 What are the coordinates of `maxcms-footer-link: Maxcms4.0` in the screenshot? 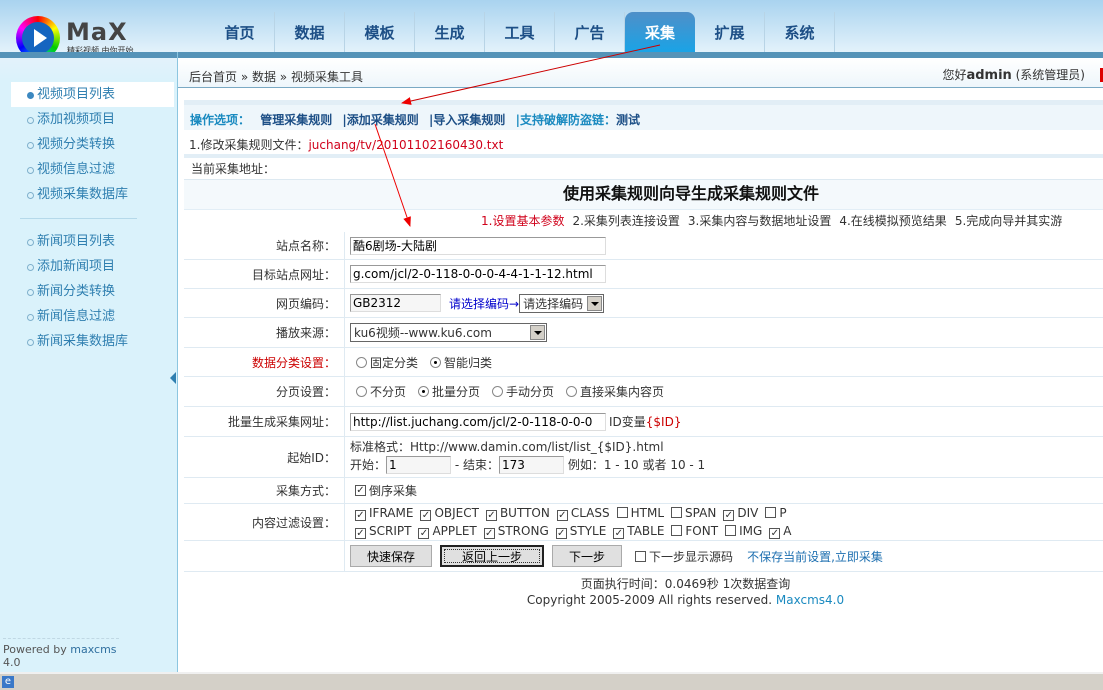 It's located at (810, 600).